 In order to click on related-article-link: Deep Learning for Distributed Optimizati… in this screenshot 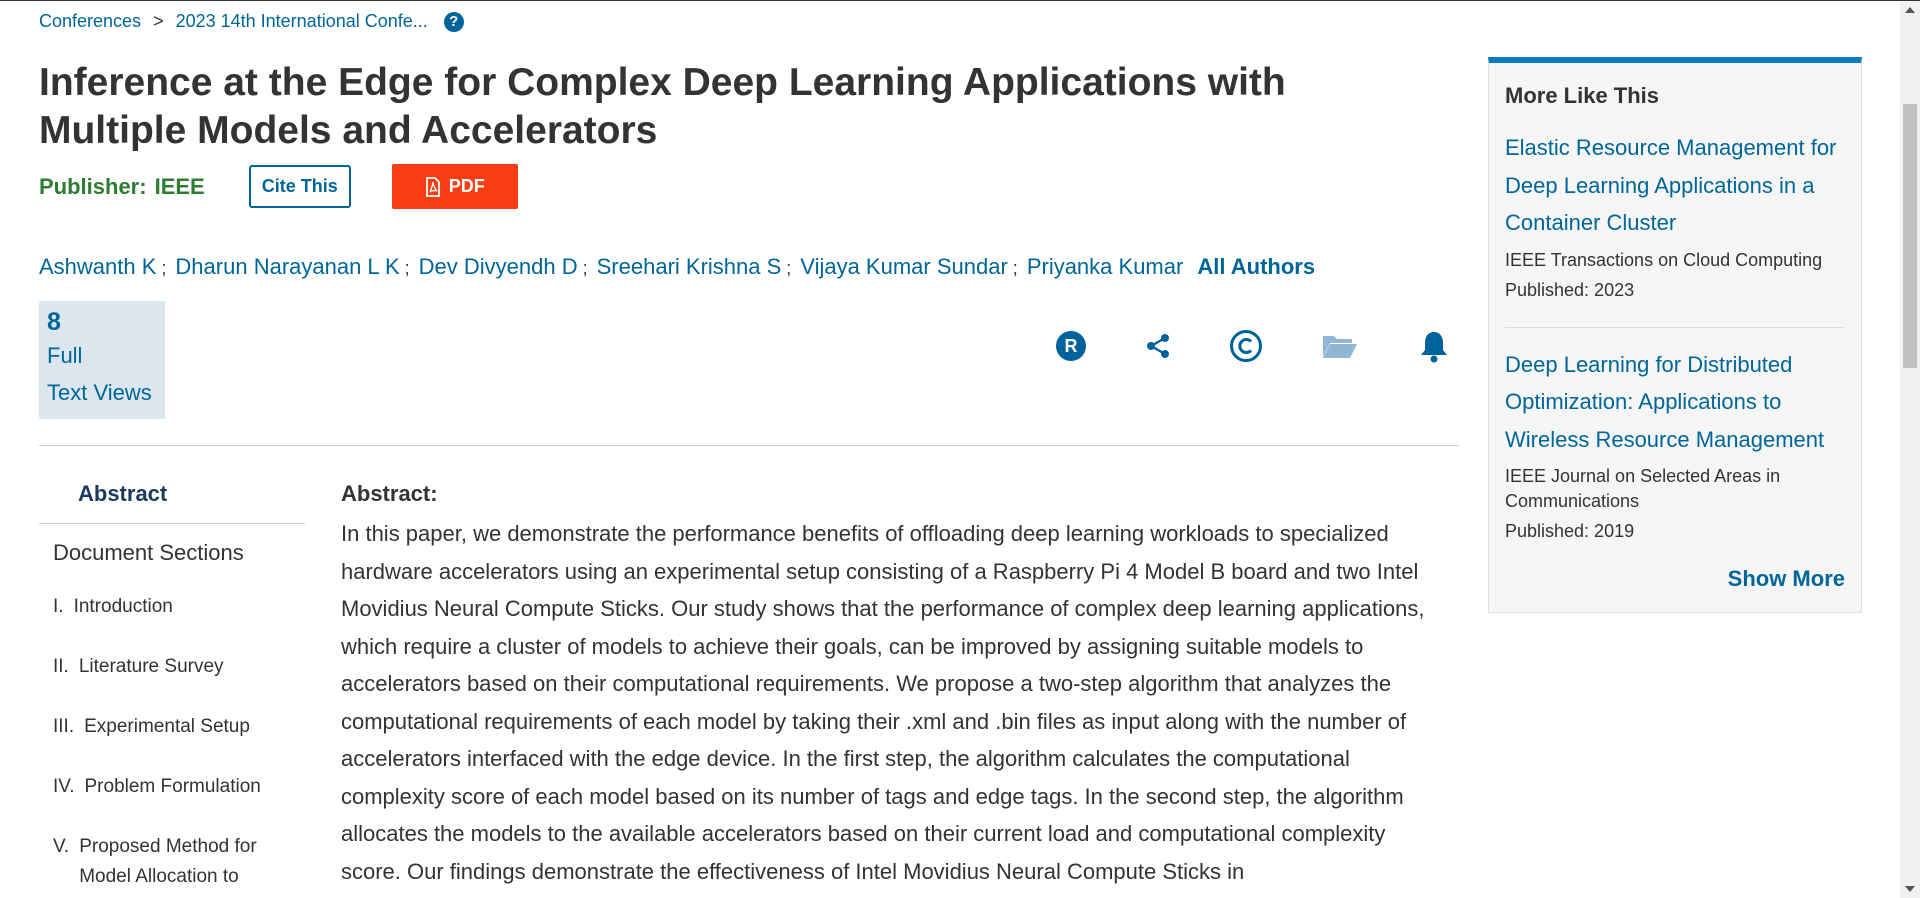, I will do `click(1664, 402)`.